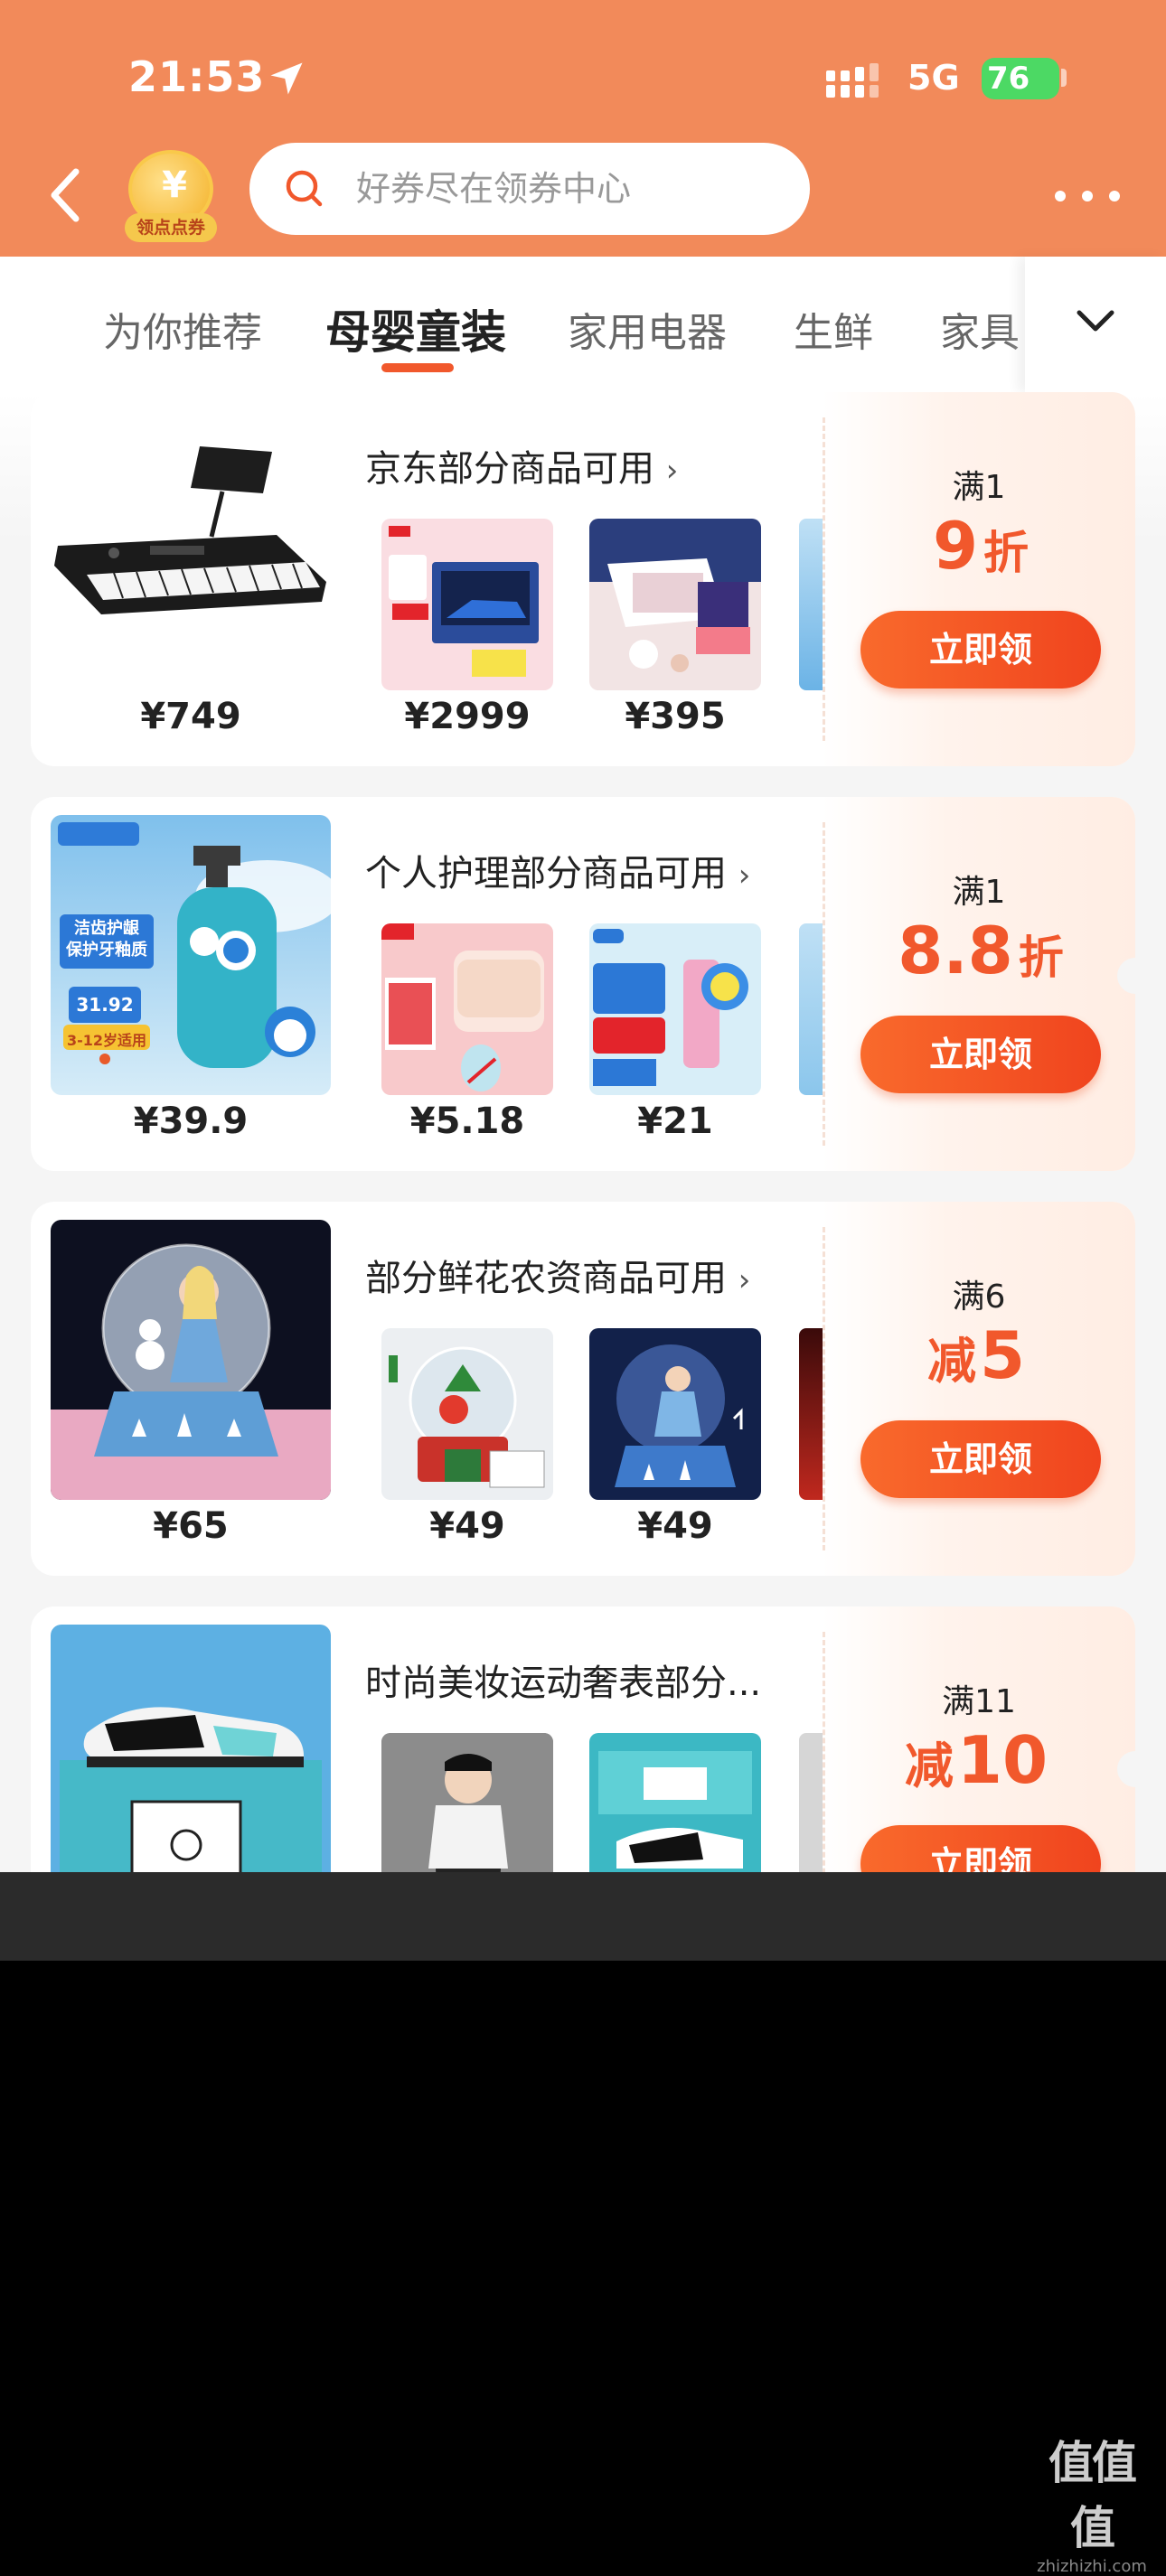  What do you see at coordinates (583, 1916) in the screenshot?
I see `bottom-bar` at bounding box center [583, 1916].